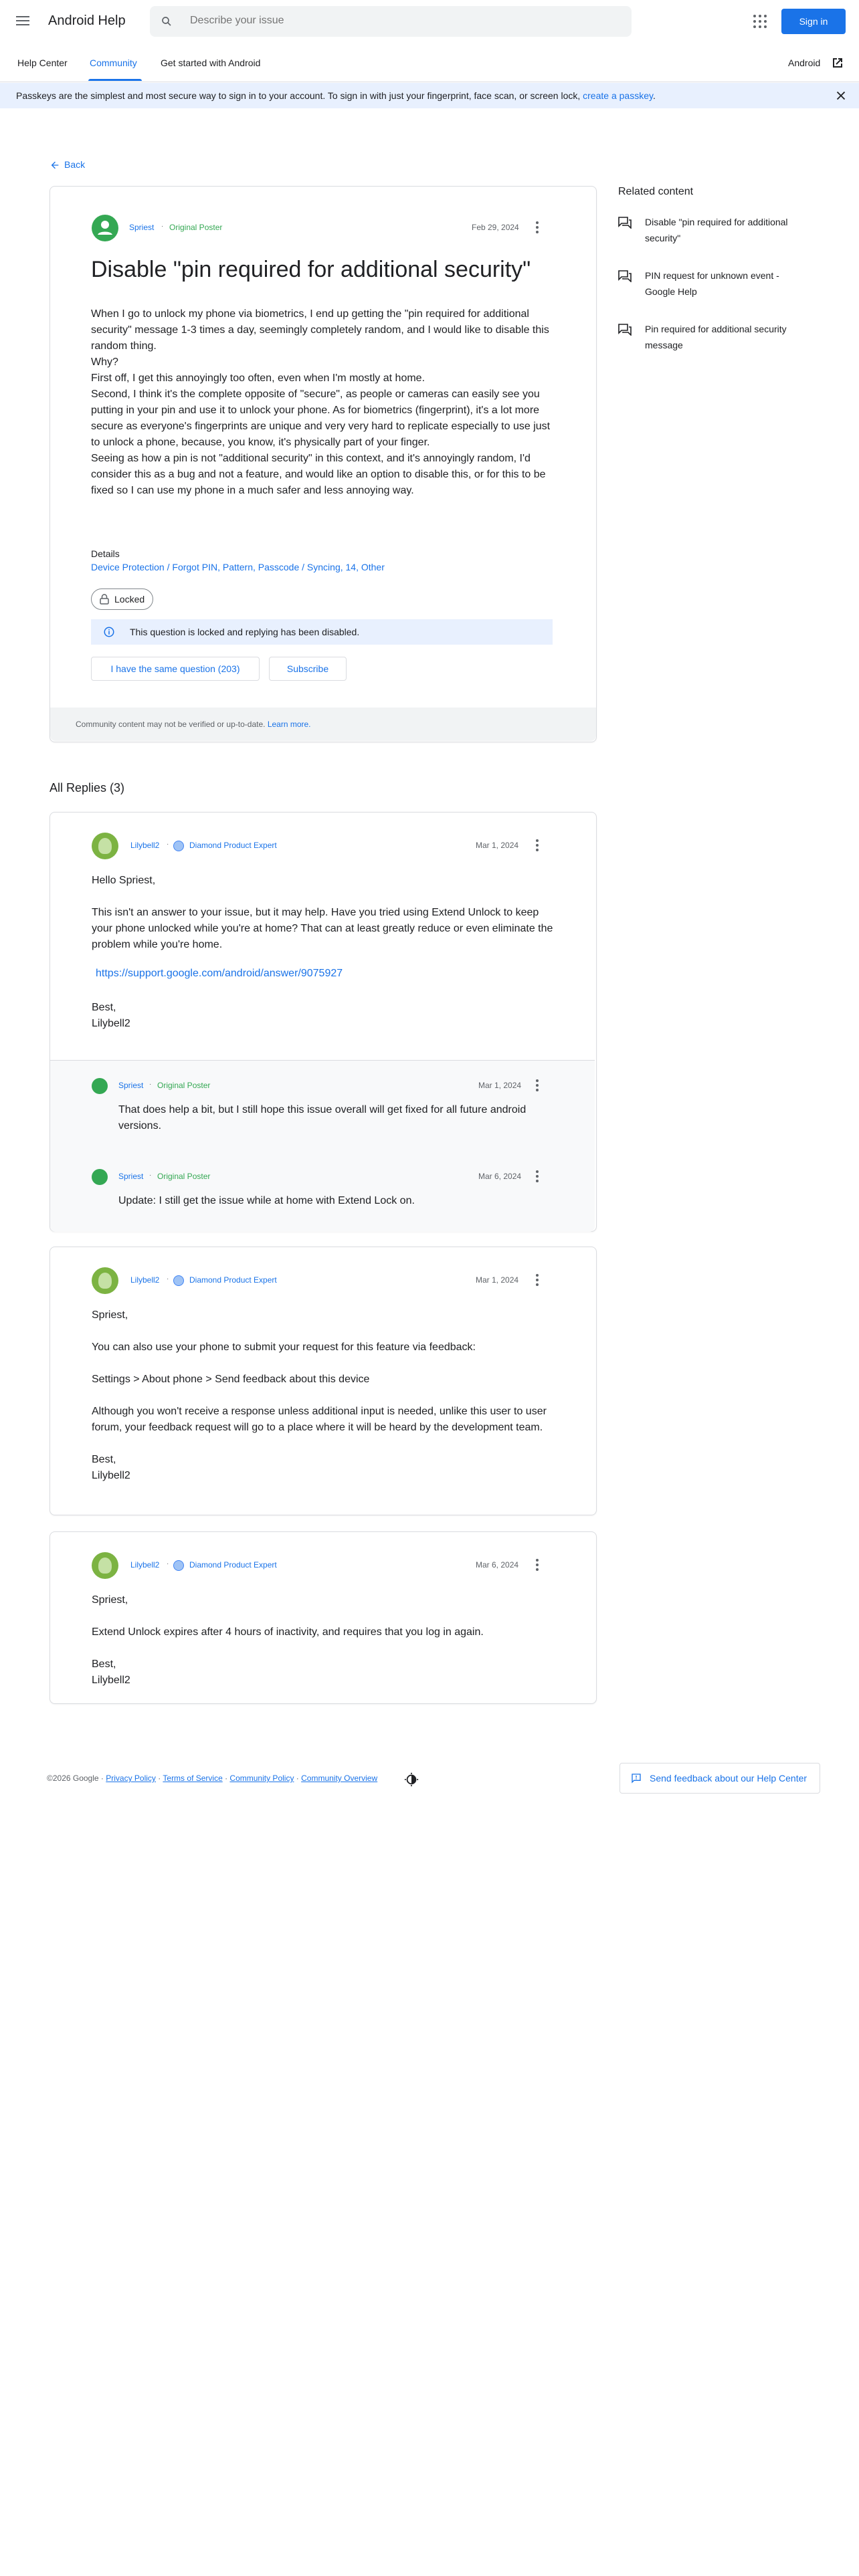 The width and height of the screenshot is (859, 2576). I want to click on feedback-icon, so click(636, 1779).